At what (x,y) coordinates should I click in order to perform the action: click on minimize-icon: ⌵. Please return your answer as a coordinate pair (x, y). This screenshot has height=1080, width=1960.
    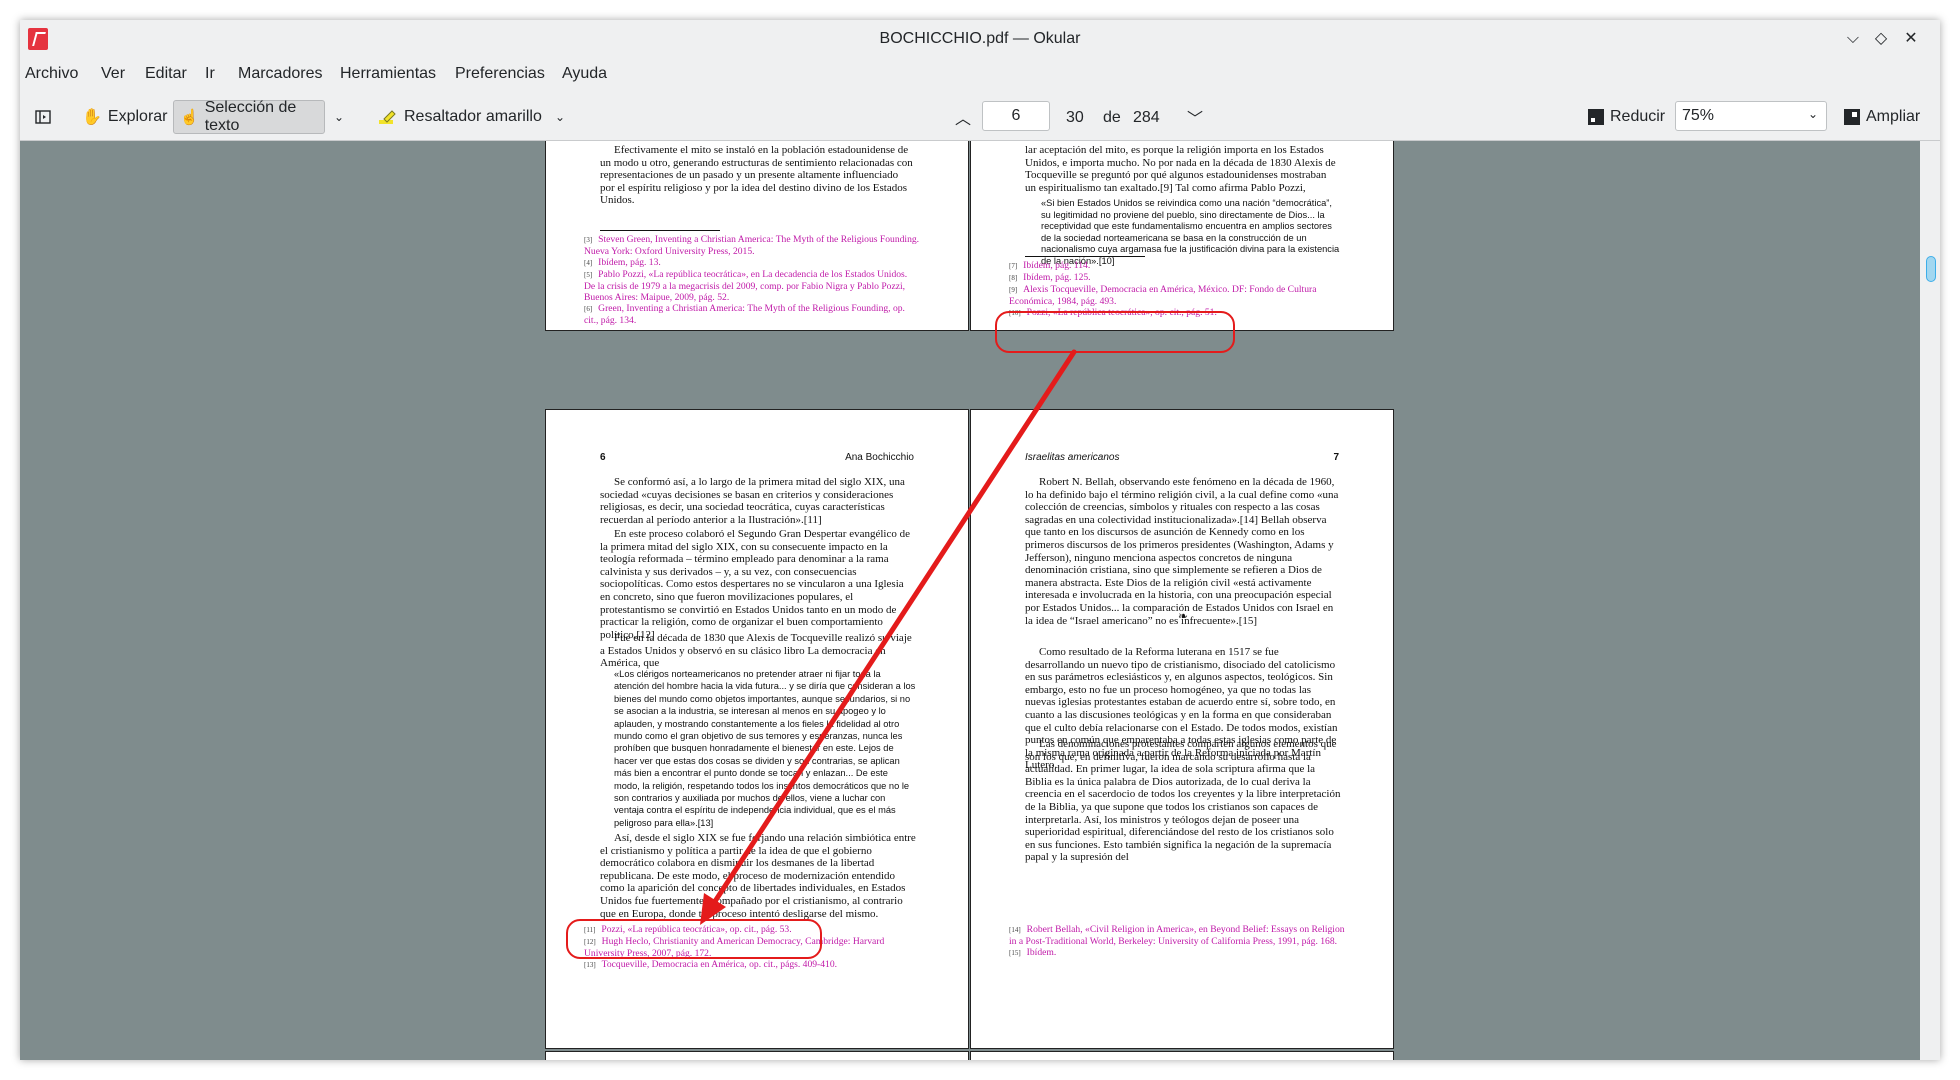
    Looking at the image, I should click on (1853, 39).